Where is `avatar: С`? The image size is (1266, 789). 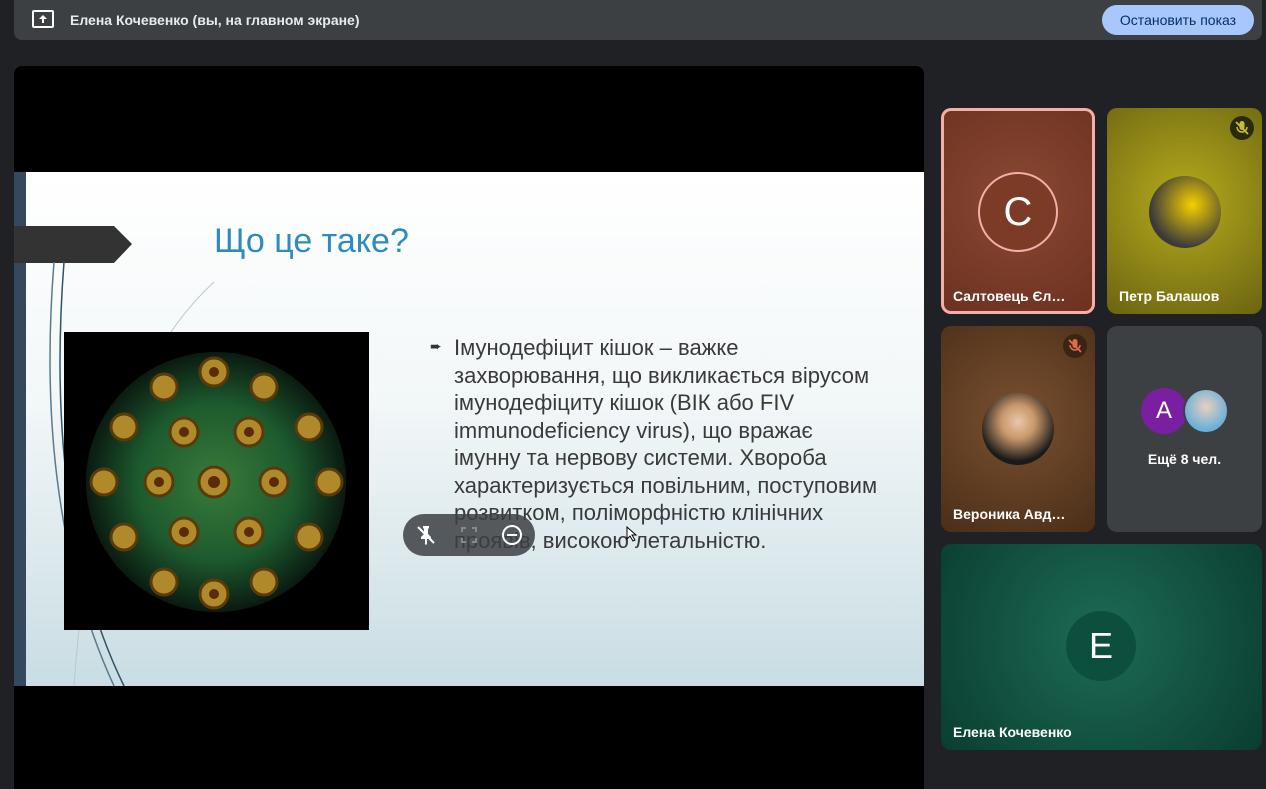 avatar: С is located at coordinates (1018, 212).